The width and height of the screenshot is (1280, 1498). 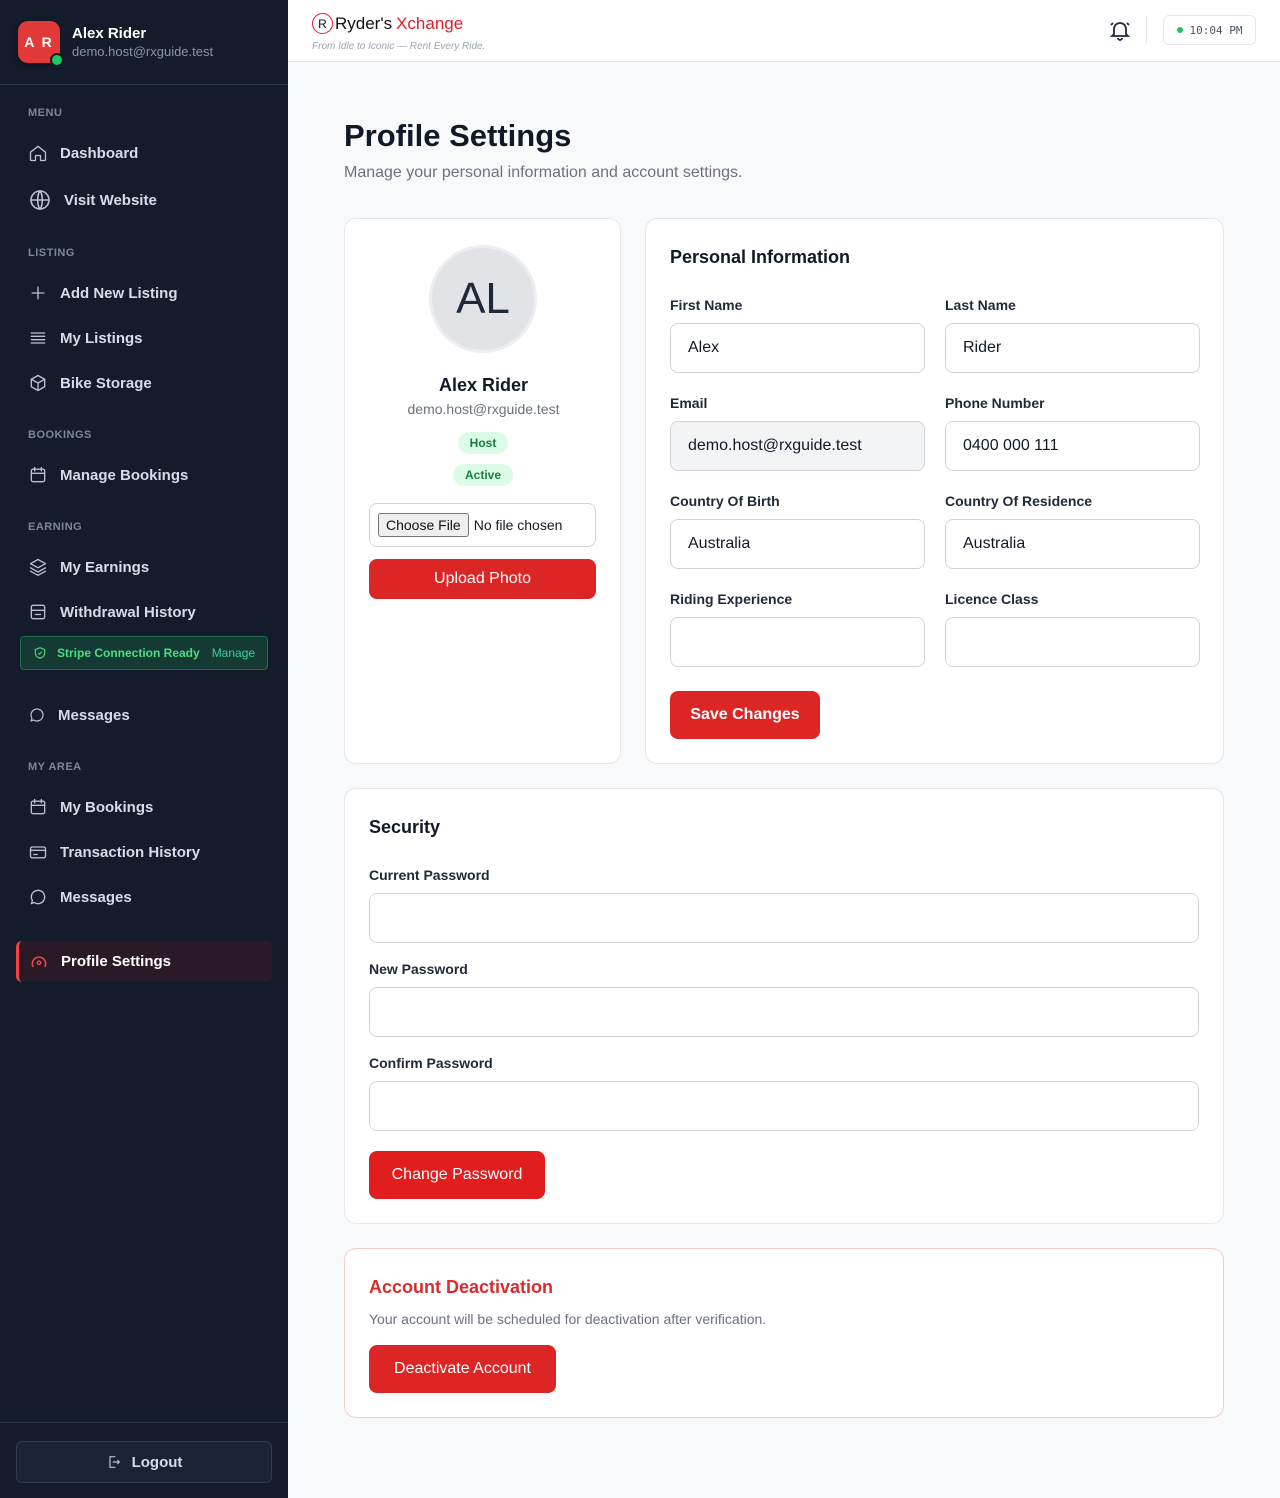 I want to click on online-status-dot, so click(x=57, y=60).